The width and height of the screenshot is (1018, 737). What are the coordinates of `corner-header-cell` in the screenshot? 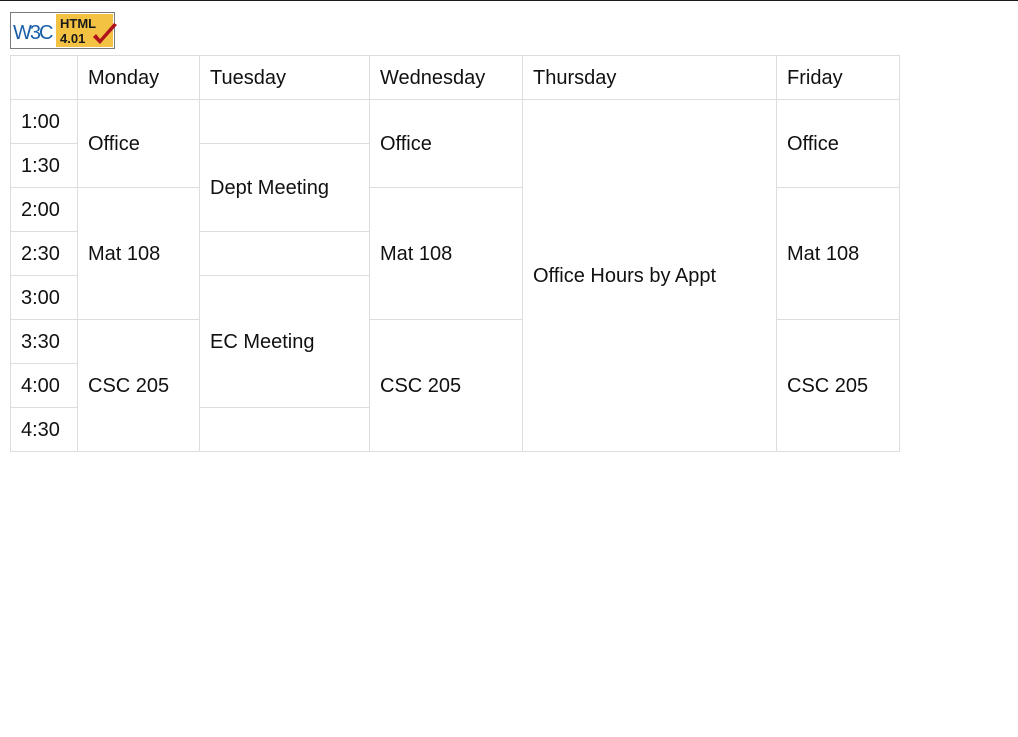 It's located at (44, 77).